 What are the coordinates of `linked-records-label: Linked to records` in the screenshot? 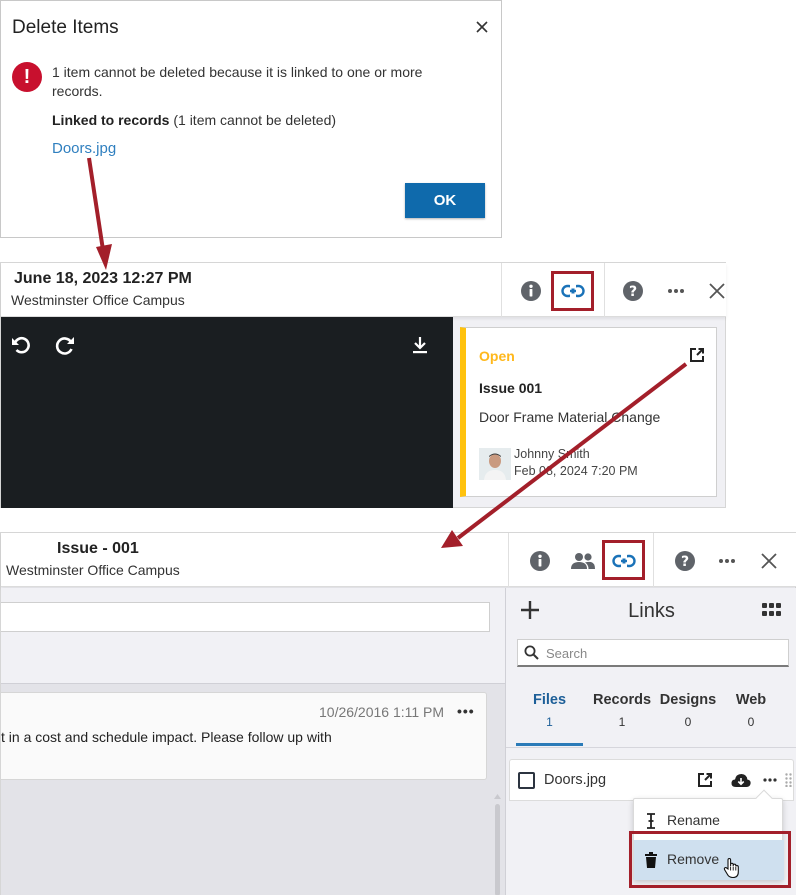 It's located at (111, 120).